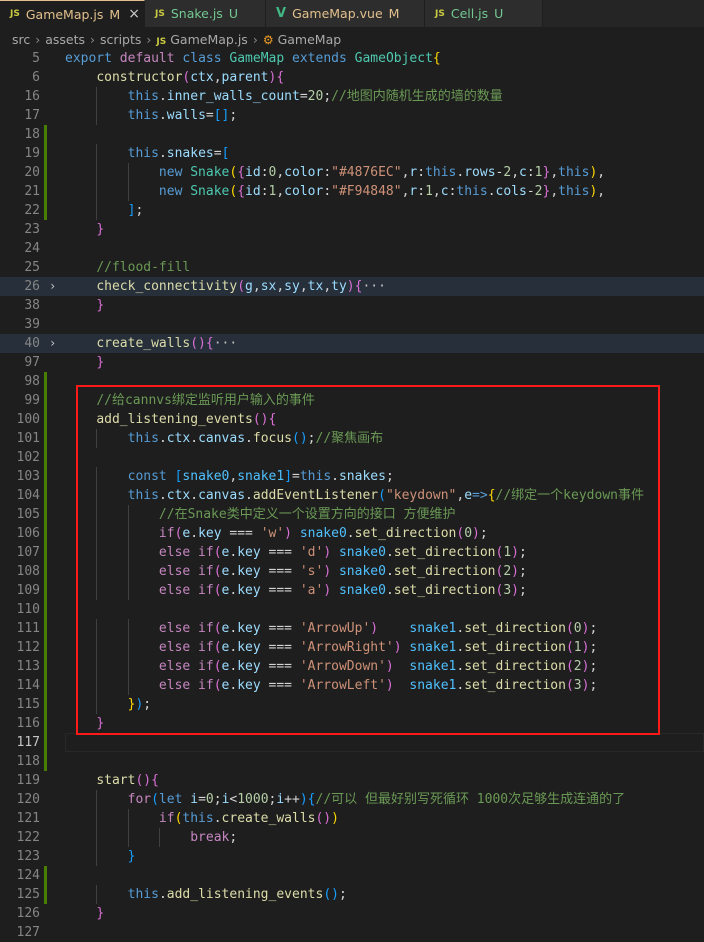 Image resolution: width=704 pixels, height=942 pixels. I want to click on code-line: 23 }, so click(352, 229).